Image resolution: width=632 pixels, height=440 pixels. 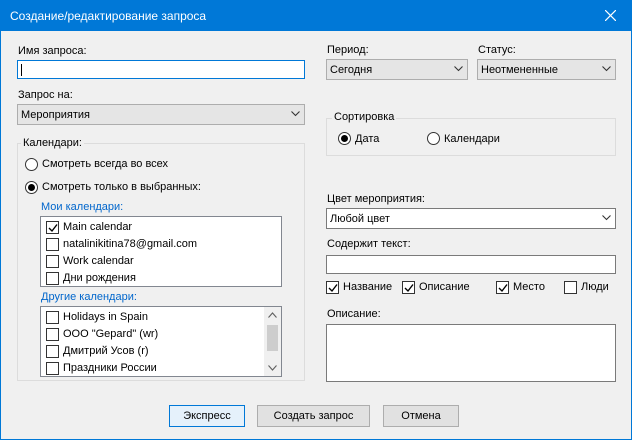 I want to click on list-item: natalinikitina78@gmail.com, so click(x=161, y=244).